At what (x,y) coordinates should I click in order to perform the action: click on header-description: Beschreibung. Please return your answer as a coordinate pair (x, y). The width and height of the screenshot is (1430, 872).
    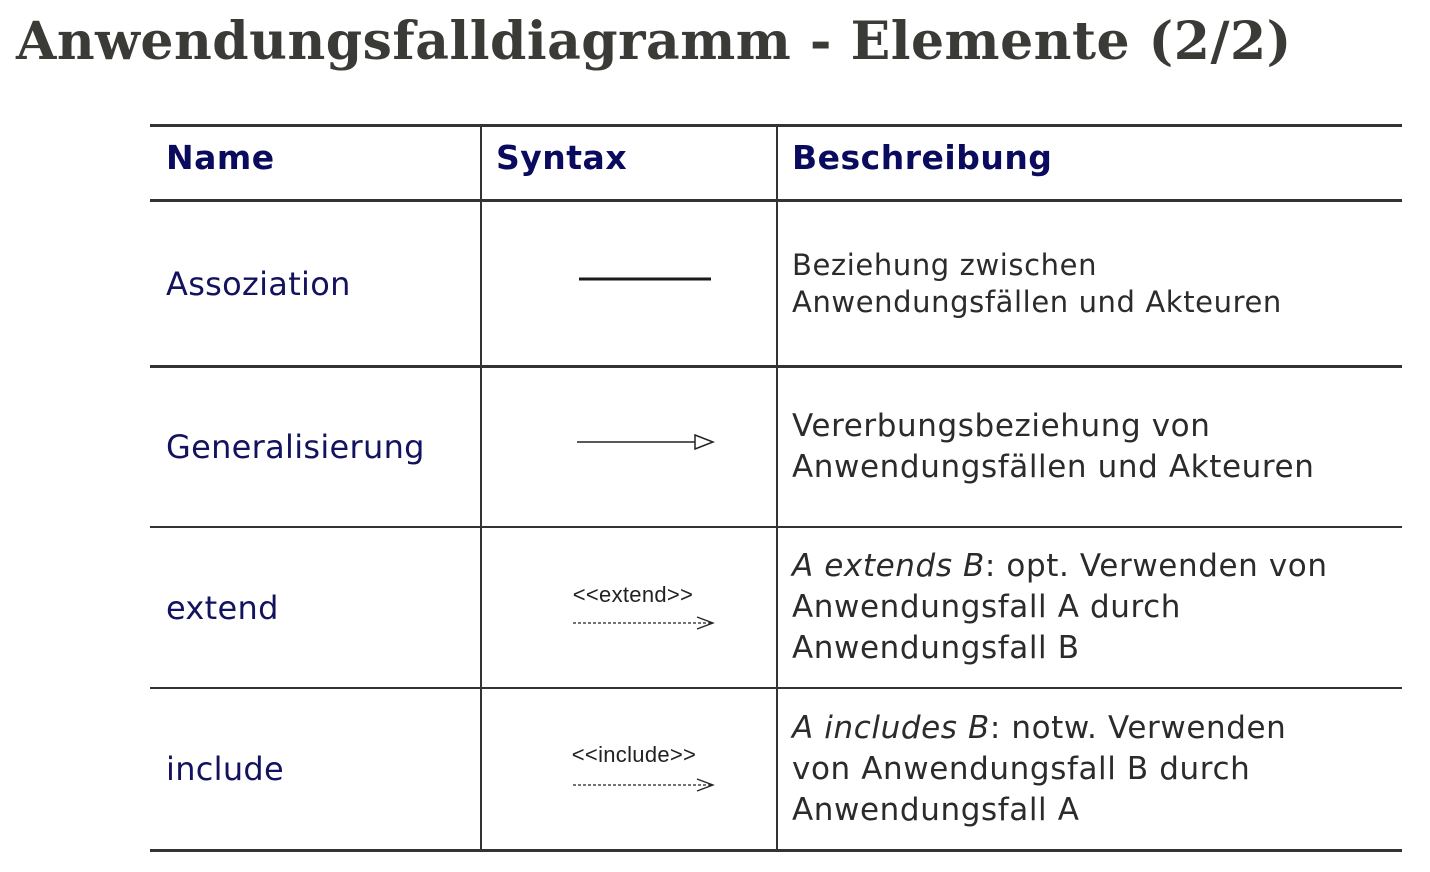
    Looking at the image, I should click on (922, 157).